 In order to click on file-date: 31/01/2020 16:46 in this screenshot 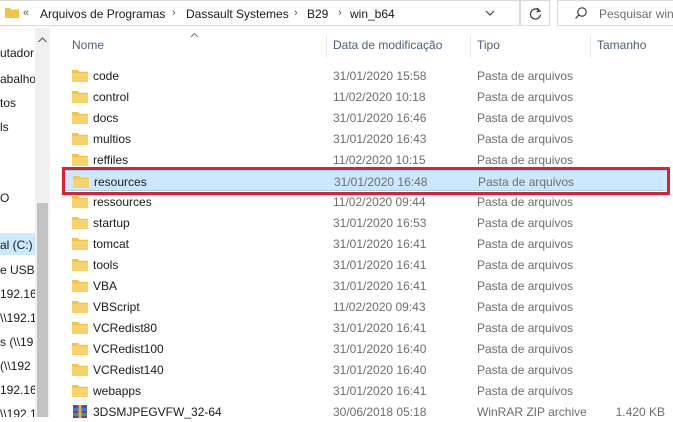, I will do `click(380, 118)`.